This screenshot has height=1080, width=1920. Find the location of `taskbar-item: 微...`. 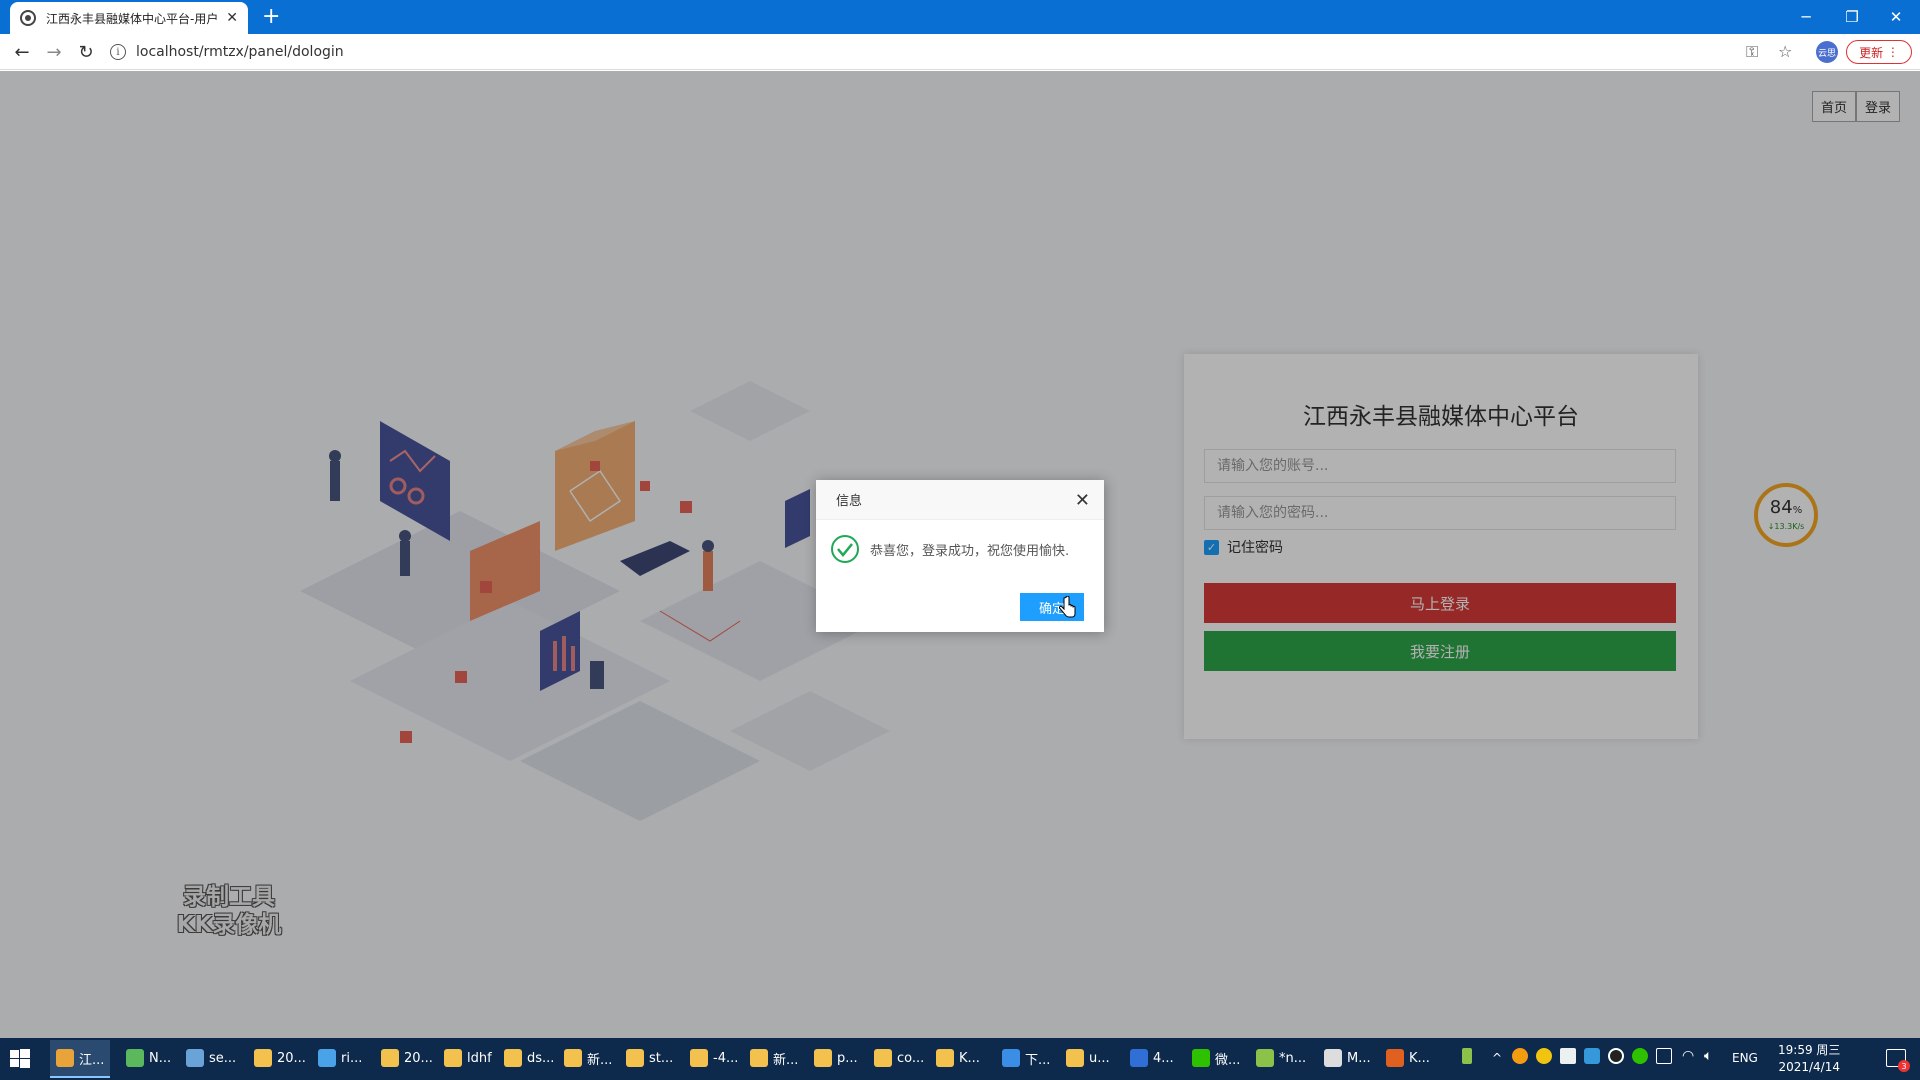

taskbar-item: 微... is located at coordinates (1216, 1059).